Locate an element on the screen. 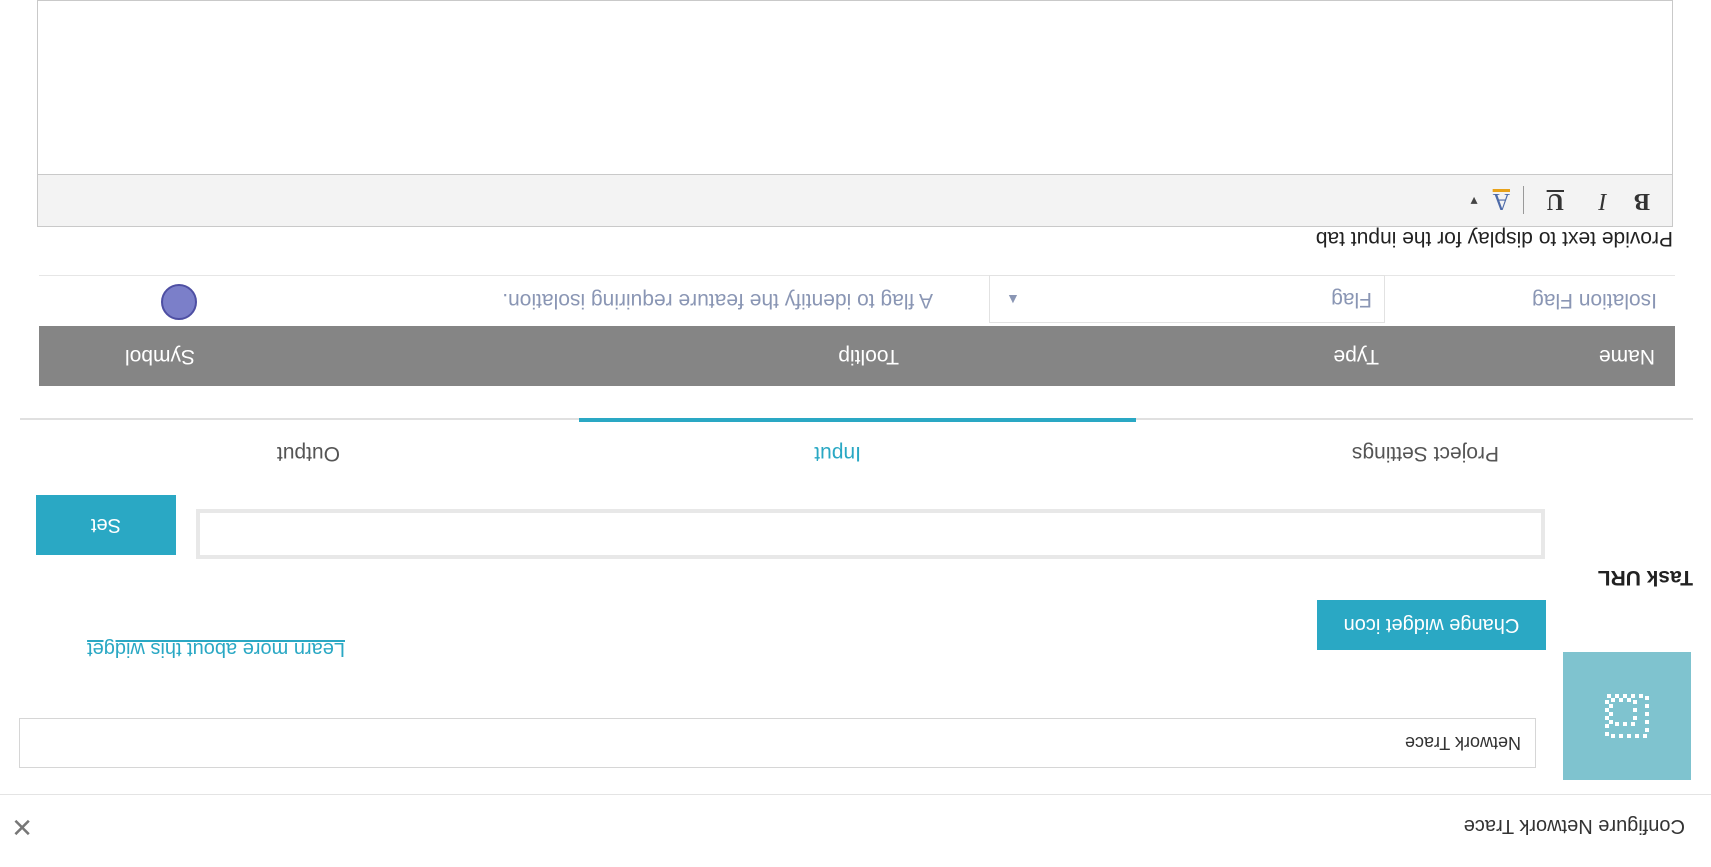 This screenshot has width=1711, height=867. italic-icon: I is located at coordinates (1603, 200).